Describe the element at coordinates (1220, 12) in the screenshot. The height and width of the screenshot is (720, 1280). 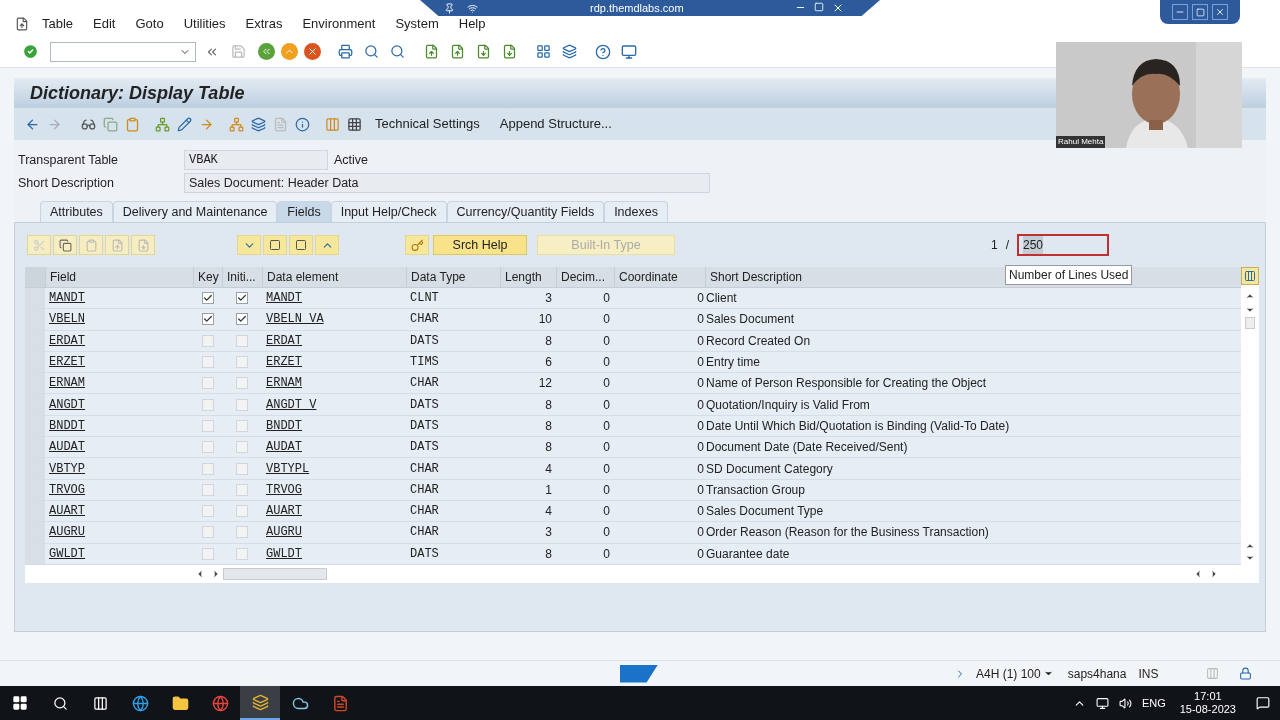
I see `close-button` at that location.